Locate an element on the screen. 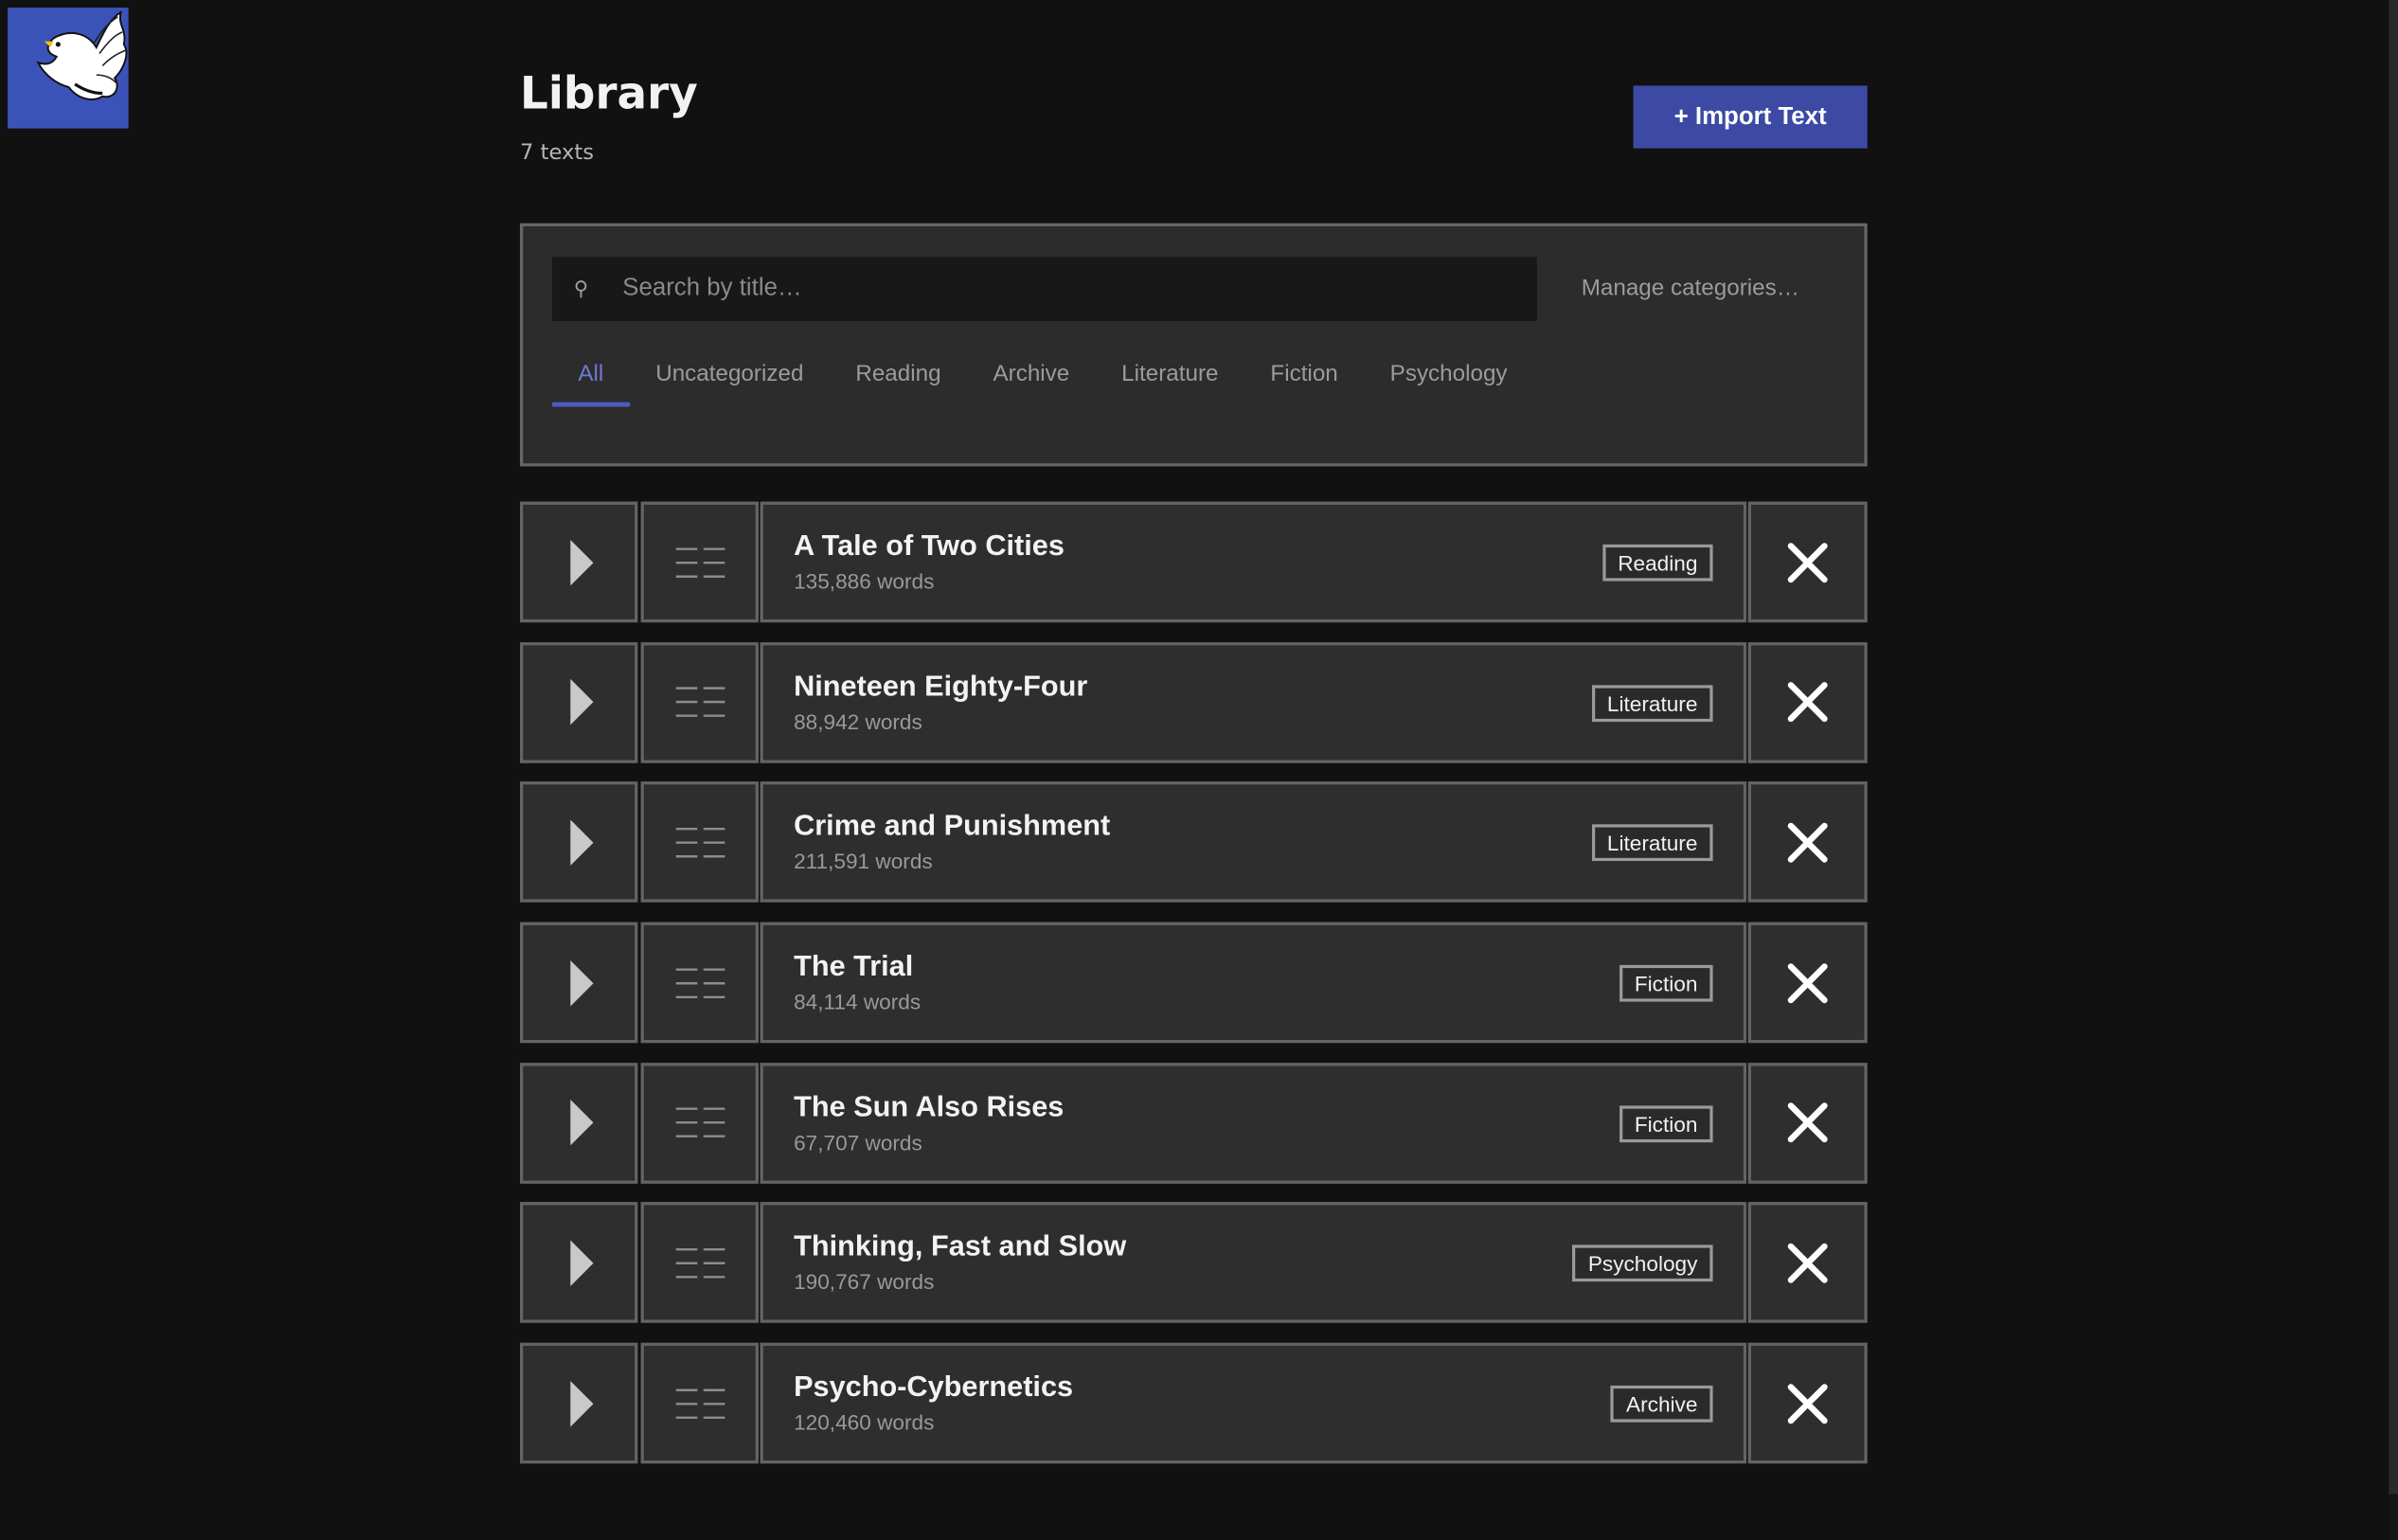 The image size is (2398, 1540). text-title: A Tale of Two Cities is located at coordinates (930, 547).